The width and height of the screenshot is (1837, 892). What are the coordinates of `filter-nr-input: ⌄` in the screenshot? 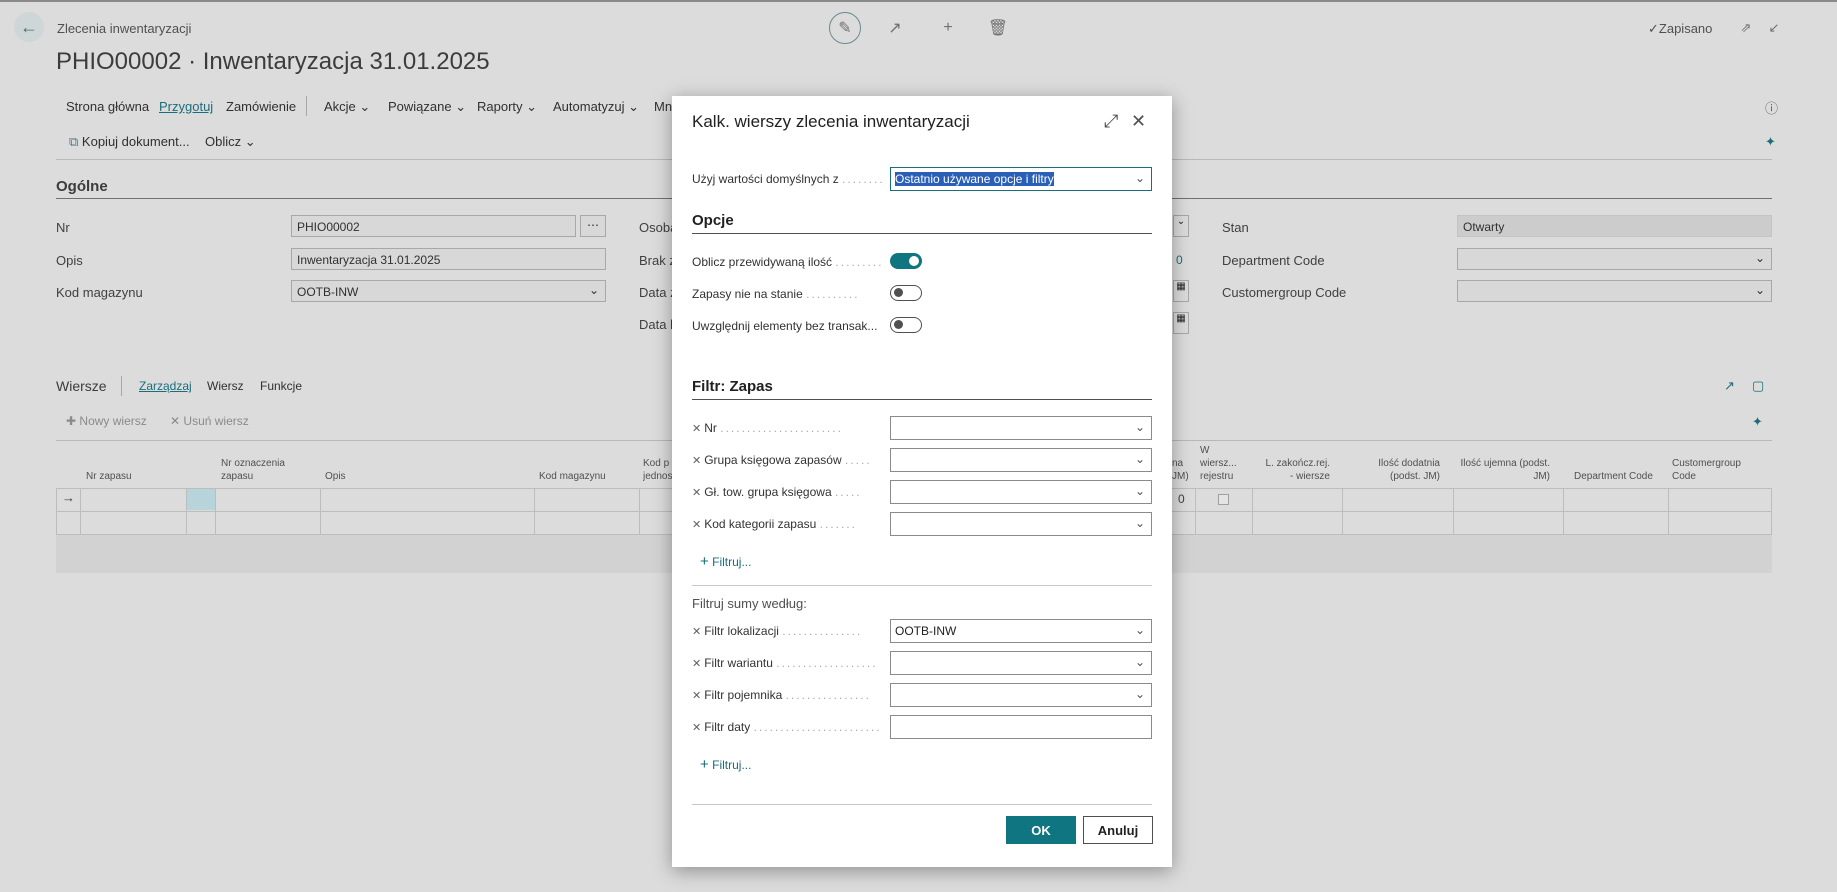 It's located at (1021, 428).